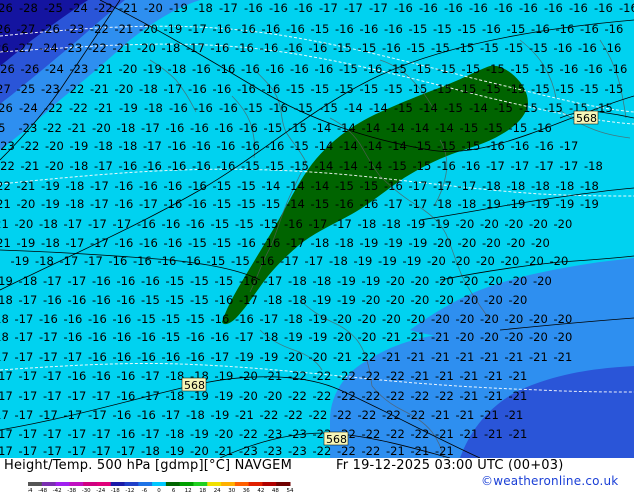  Describe the element at coordinates (129, 490) in the screenshot. I see `color-scale-tick: -12` at that location.